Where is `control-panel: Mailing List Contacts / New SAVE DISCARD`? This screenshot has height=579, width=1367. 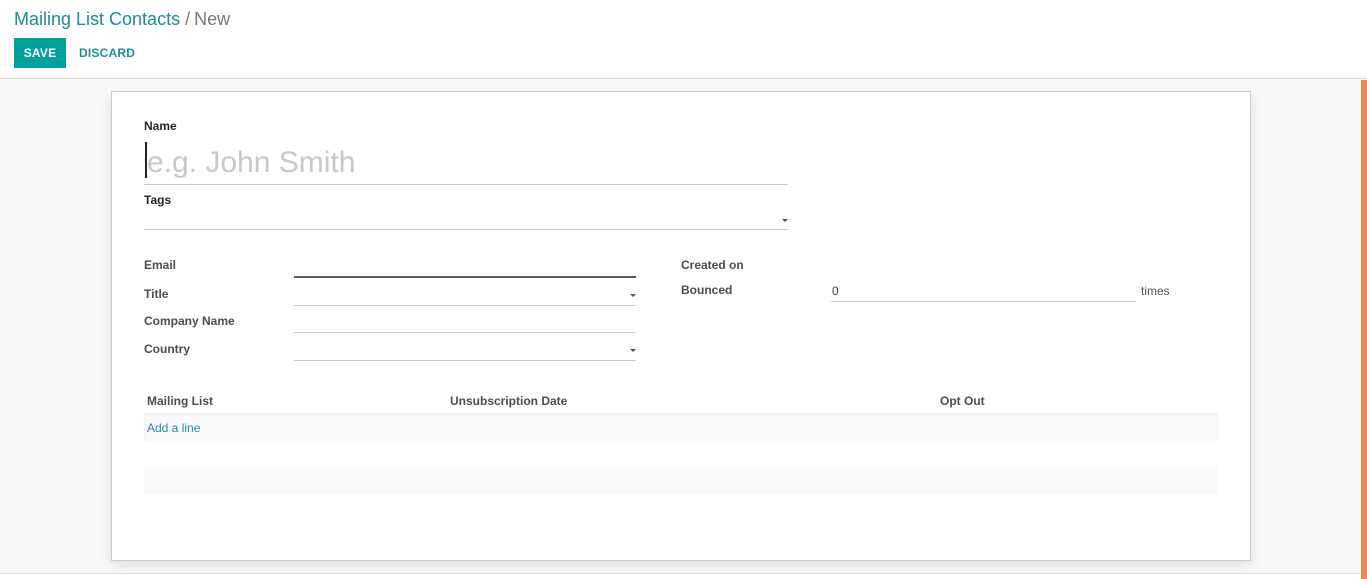
control-panel: Mailing List Contacts / New SAVE DISCARD is located at coordinates (683, 39).